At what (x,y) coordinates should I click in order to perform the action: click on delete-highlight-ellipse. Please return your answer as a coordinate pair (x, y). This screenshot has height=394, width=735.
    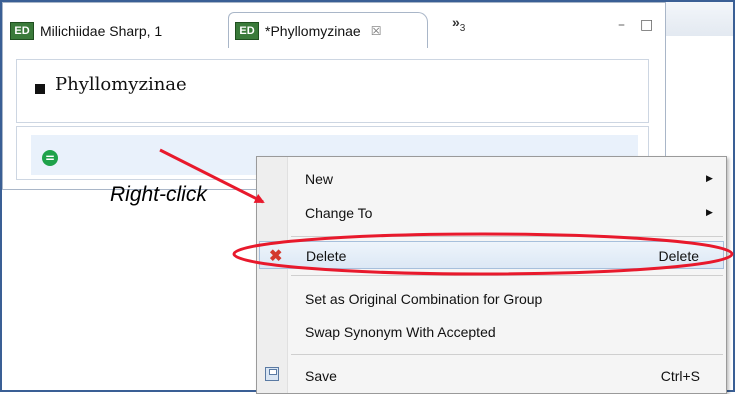
    Looking at the image, I should click on (483, 254).